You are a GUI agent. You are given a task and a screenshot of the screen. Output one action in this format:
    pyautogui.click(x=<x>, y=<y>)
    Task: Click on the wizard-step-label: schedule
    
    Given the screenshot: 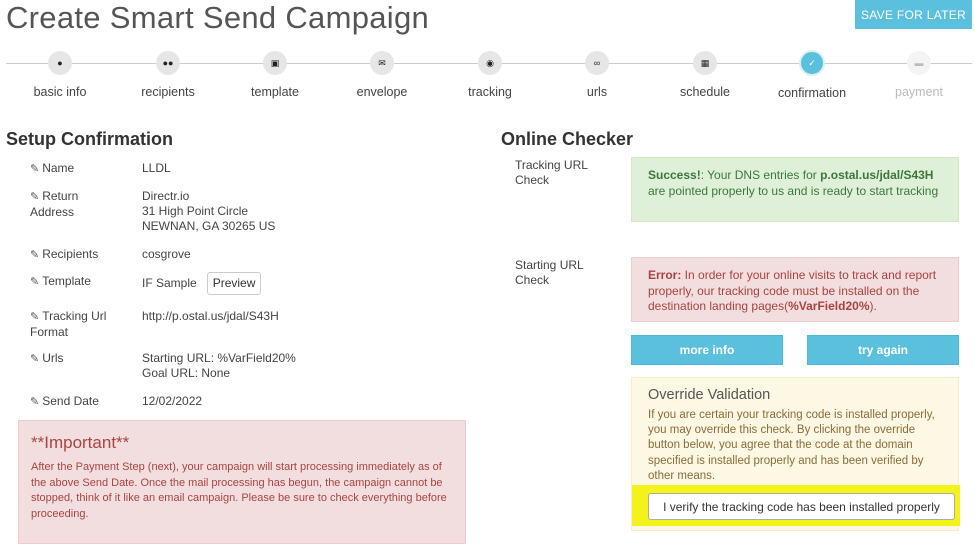 What is the action you would take?
    pyautogui.click(x=705, y=92)
    